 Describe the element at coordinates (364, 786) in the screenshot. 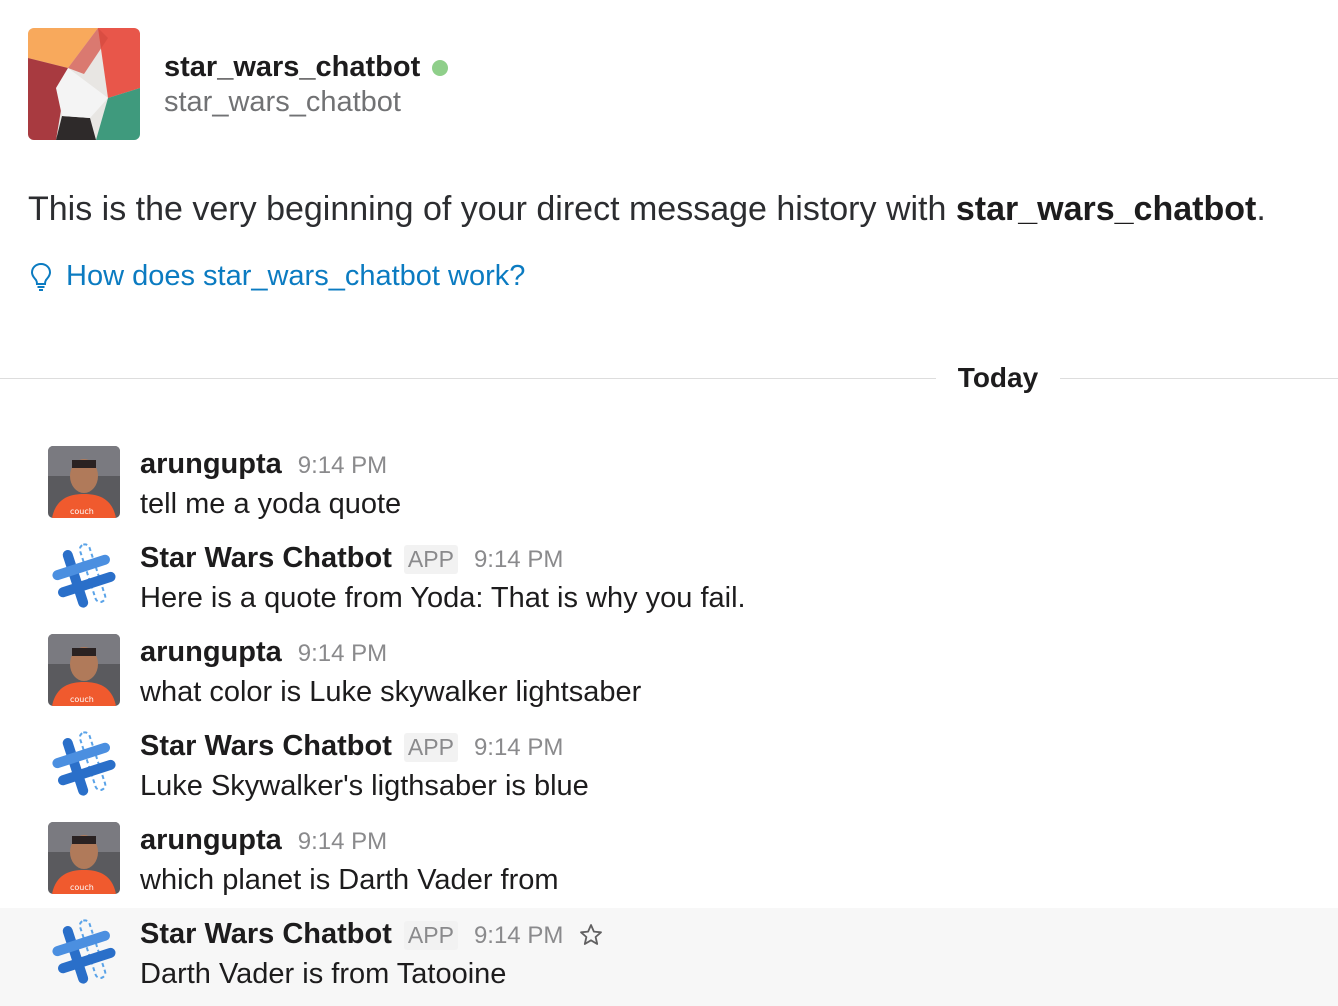

I see `message-text: Luke Skywalker's ligthsaber is blue` at that location.